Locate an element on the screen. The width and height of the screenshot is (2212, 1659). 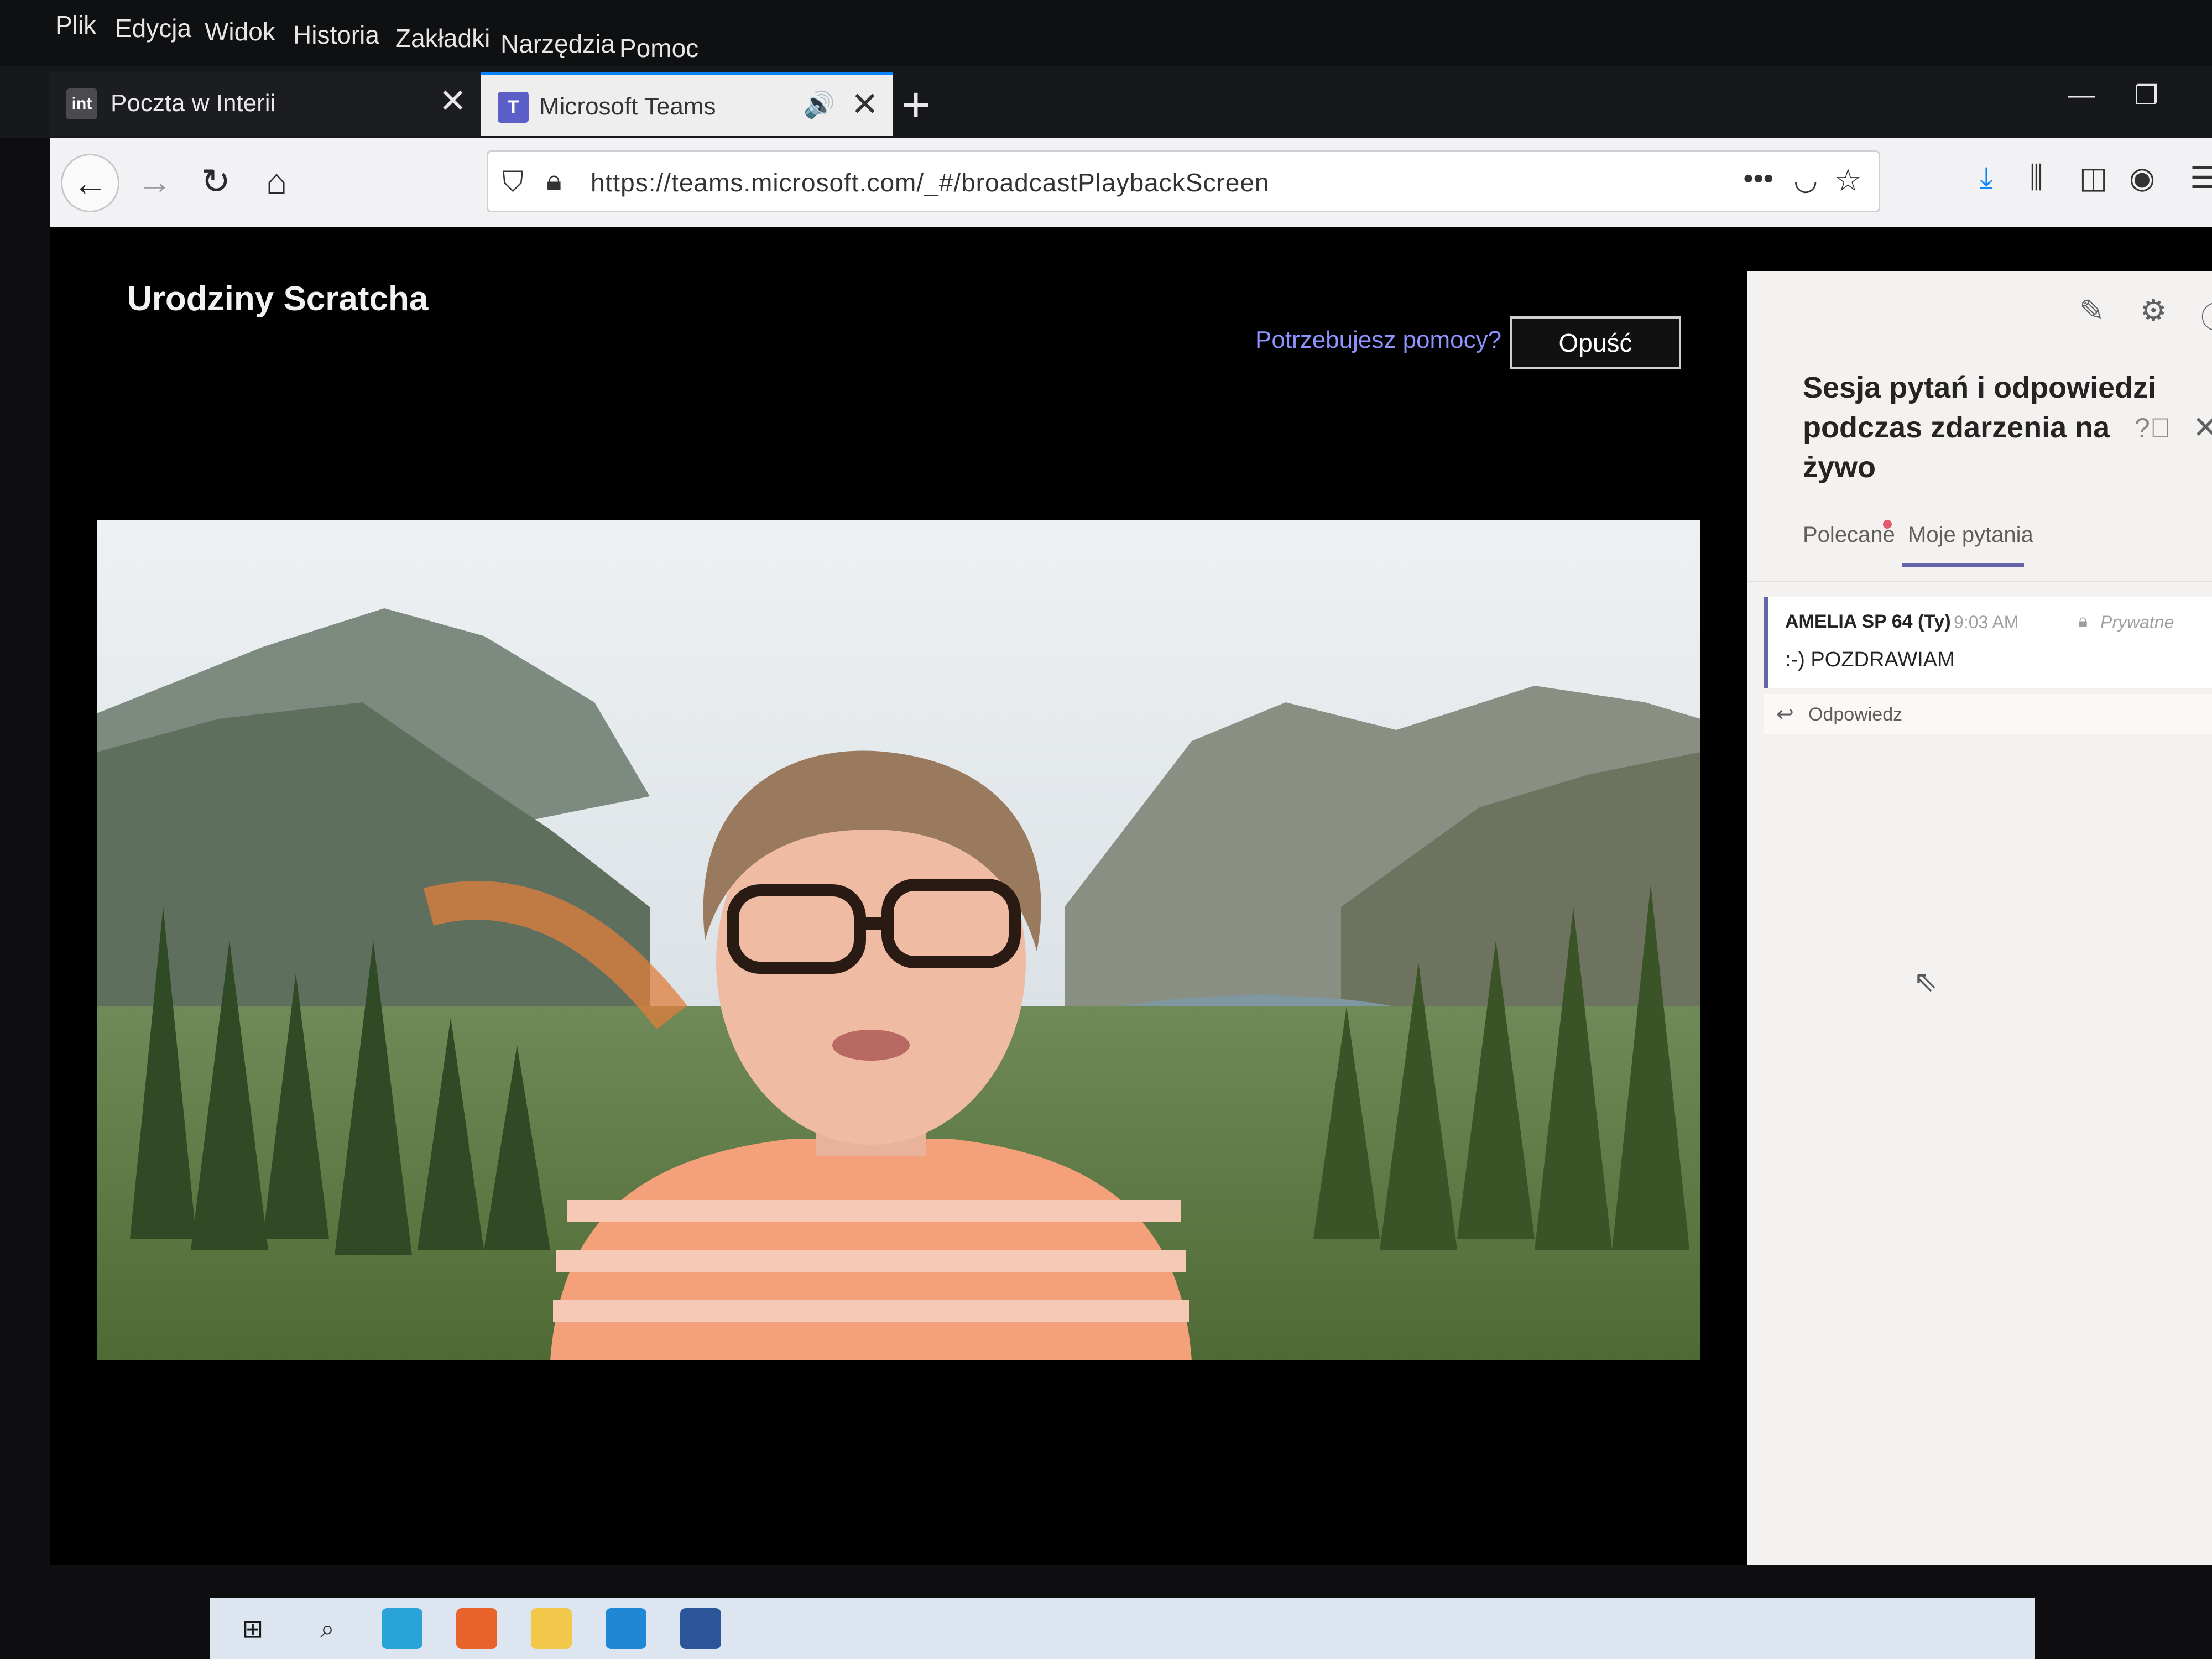
qa-settings-icon: ⚙ is located at coordinates (2153, 311).